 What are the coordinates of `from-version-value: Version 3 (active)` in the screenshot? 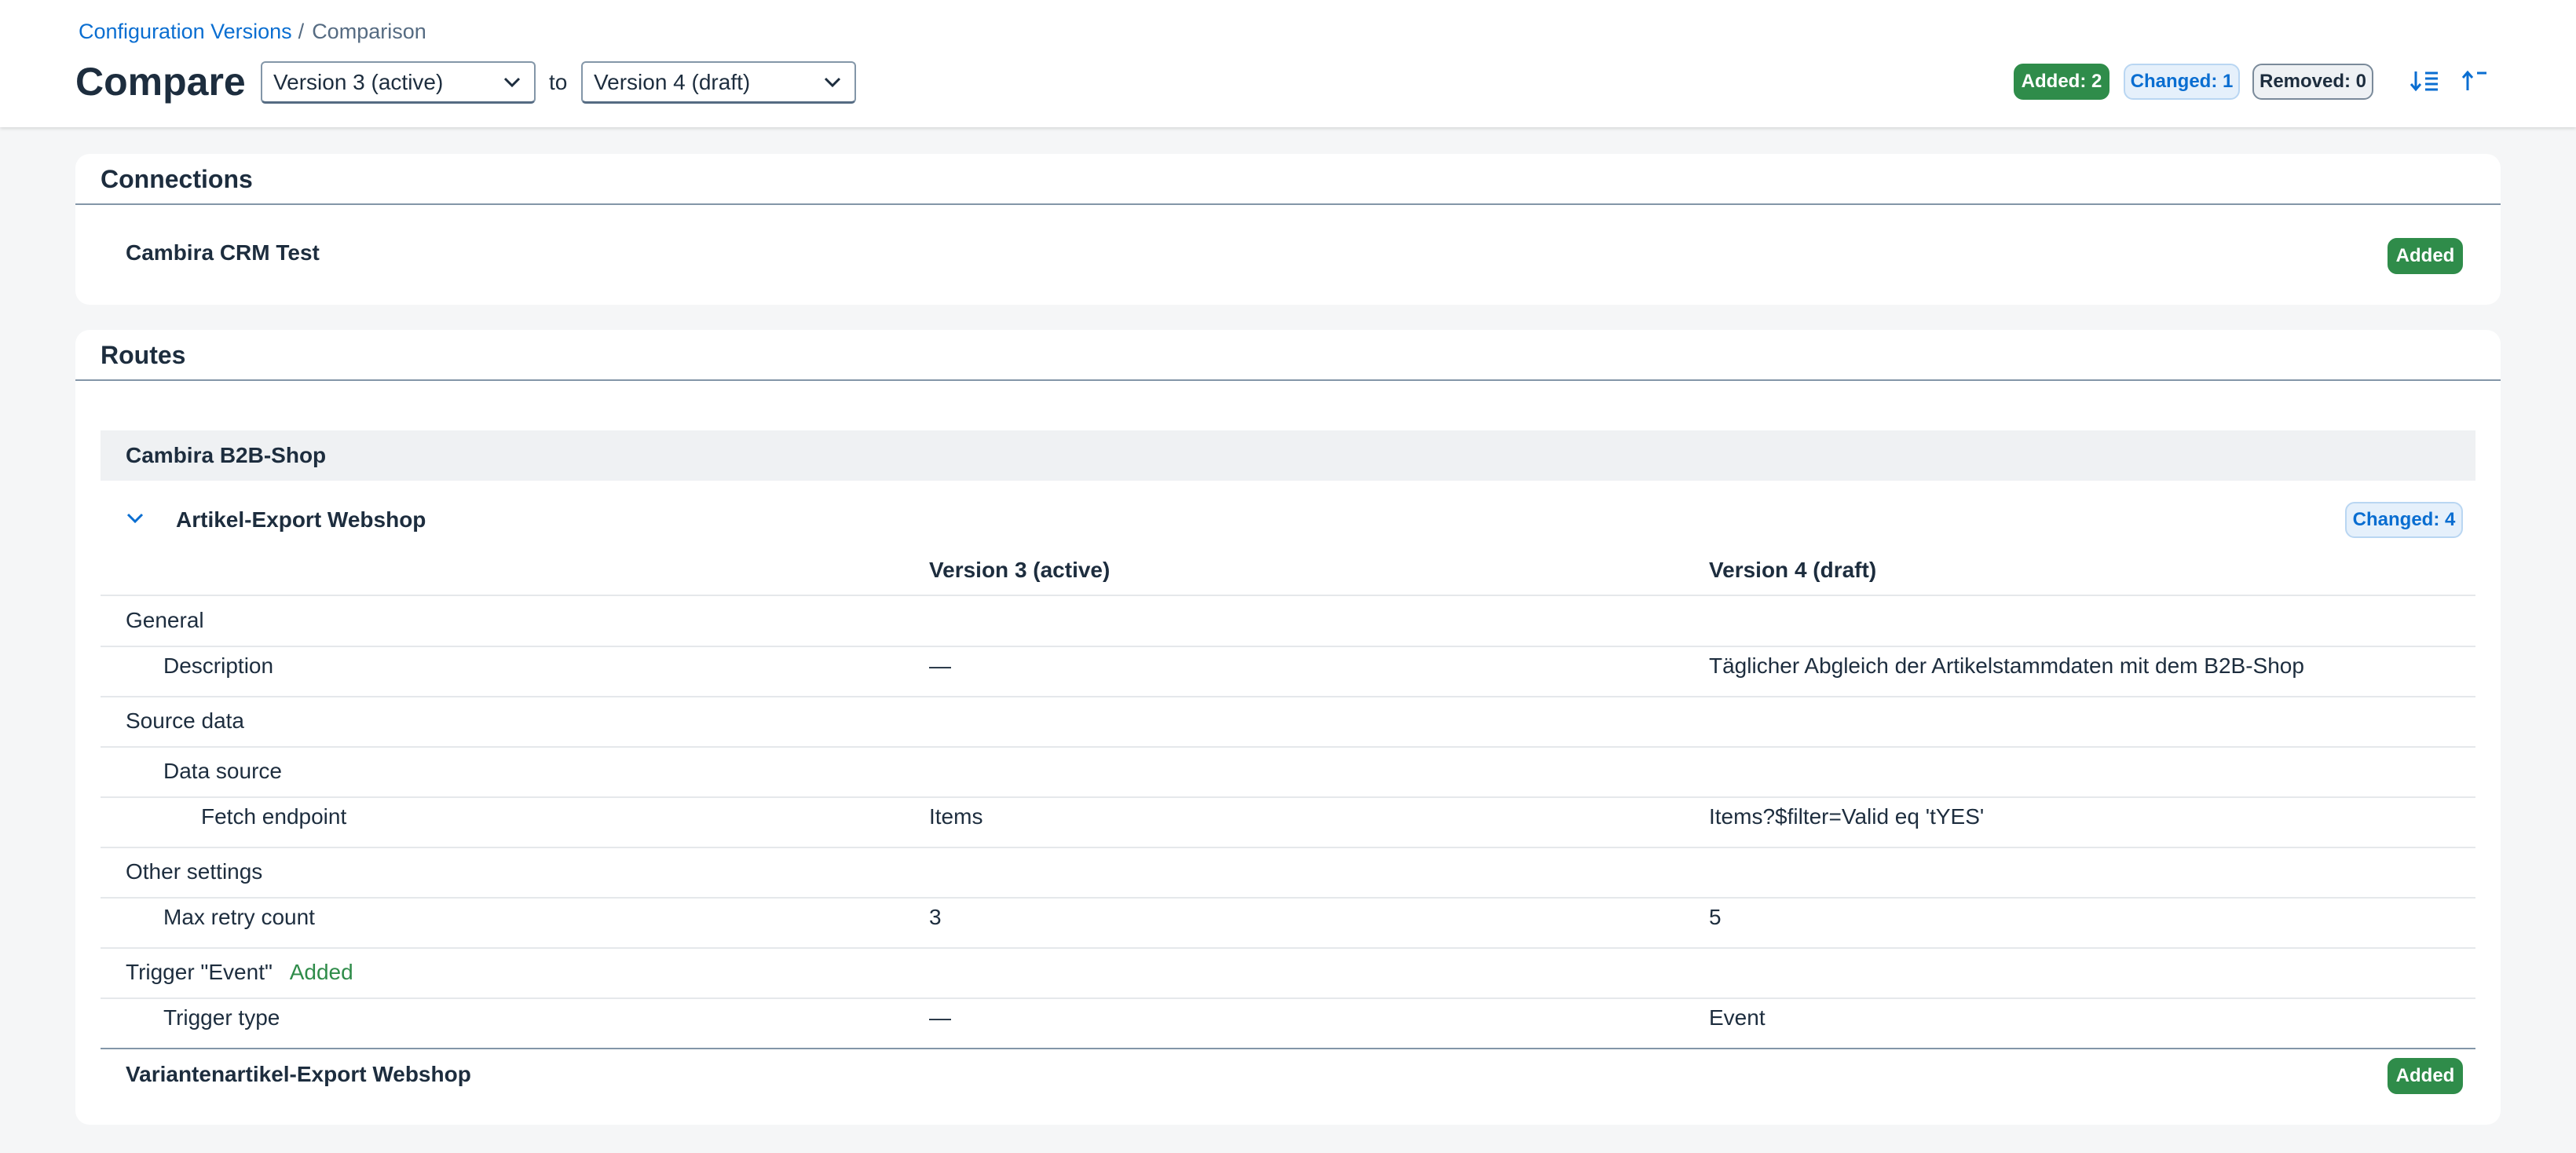 It's located at (359, 81).